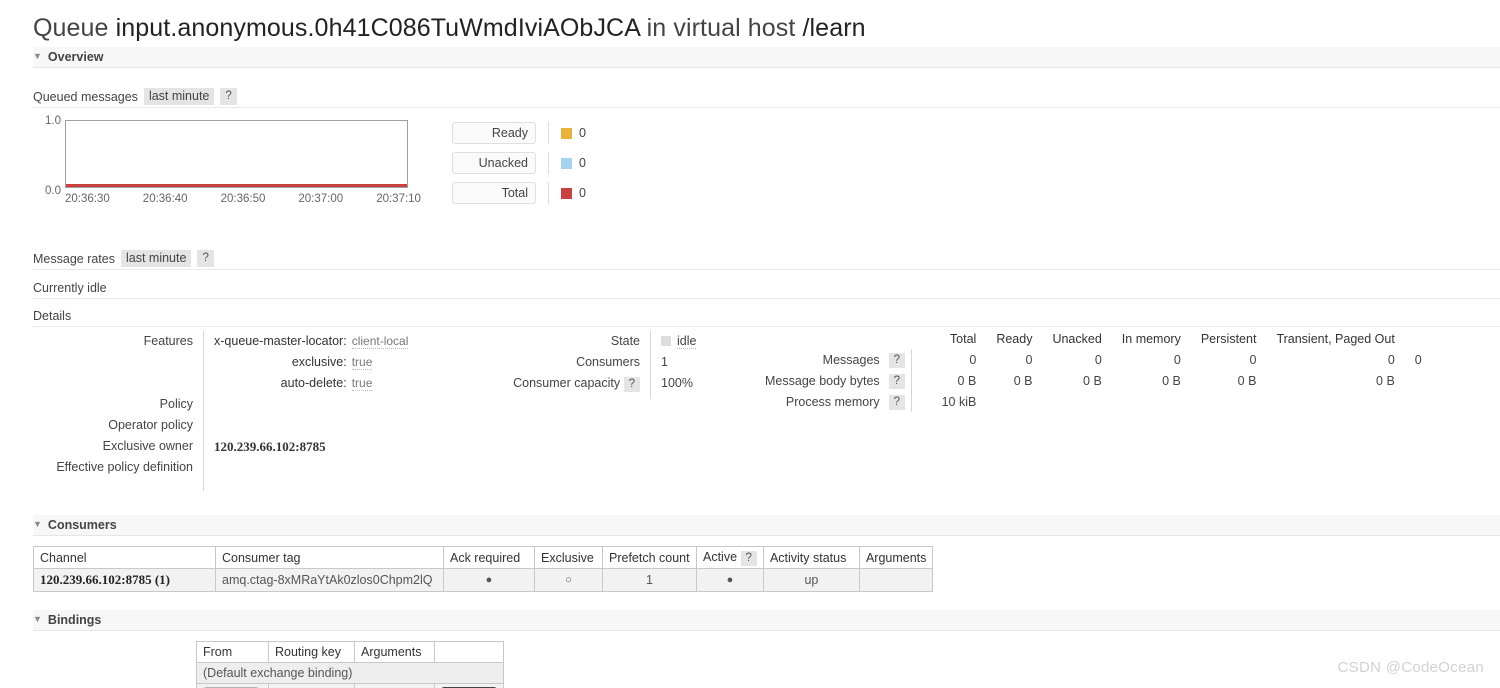 The image size is (1500, 688). What do you see at coordinates (1228, 339) in the screenshot?
I see `stats-col-persistent: Persistent` at bounding box center [1228, 339].